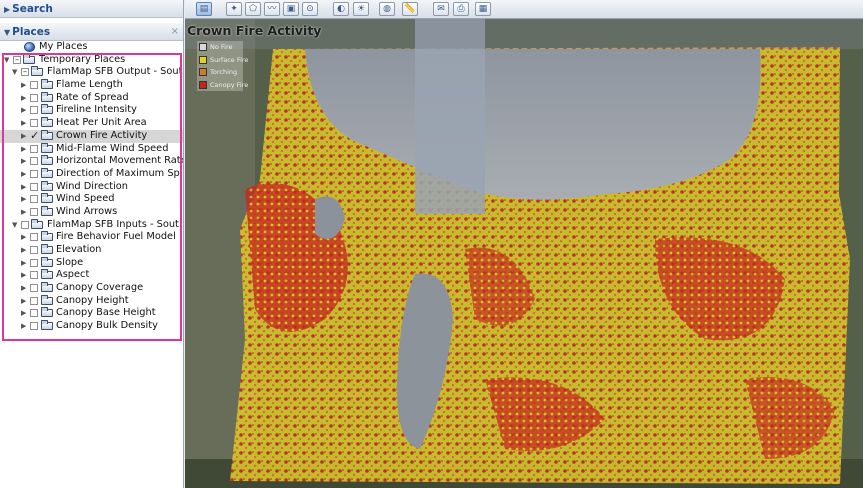 The width and height of the screenshot is (863, 488). What do you see at coordinates (34, 135) in the screenshot?
I see `checkbox: ✓` at bounding box center [34, 135].